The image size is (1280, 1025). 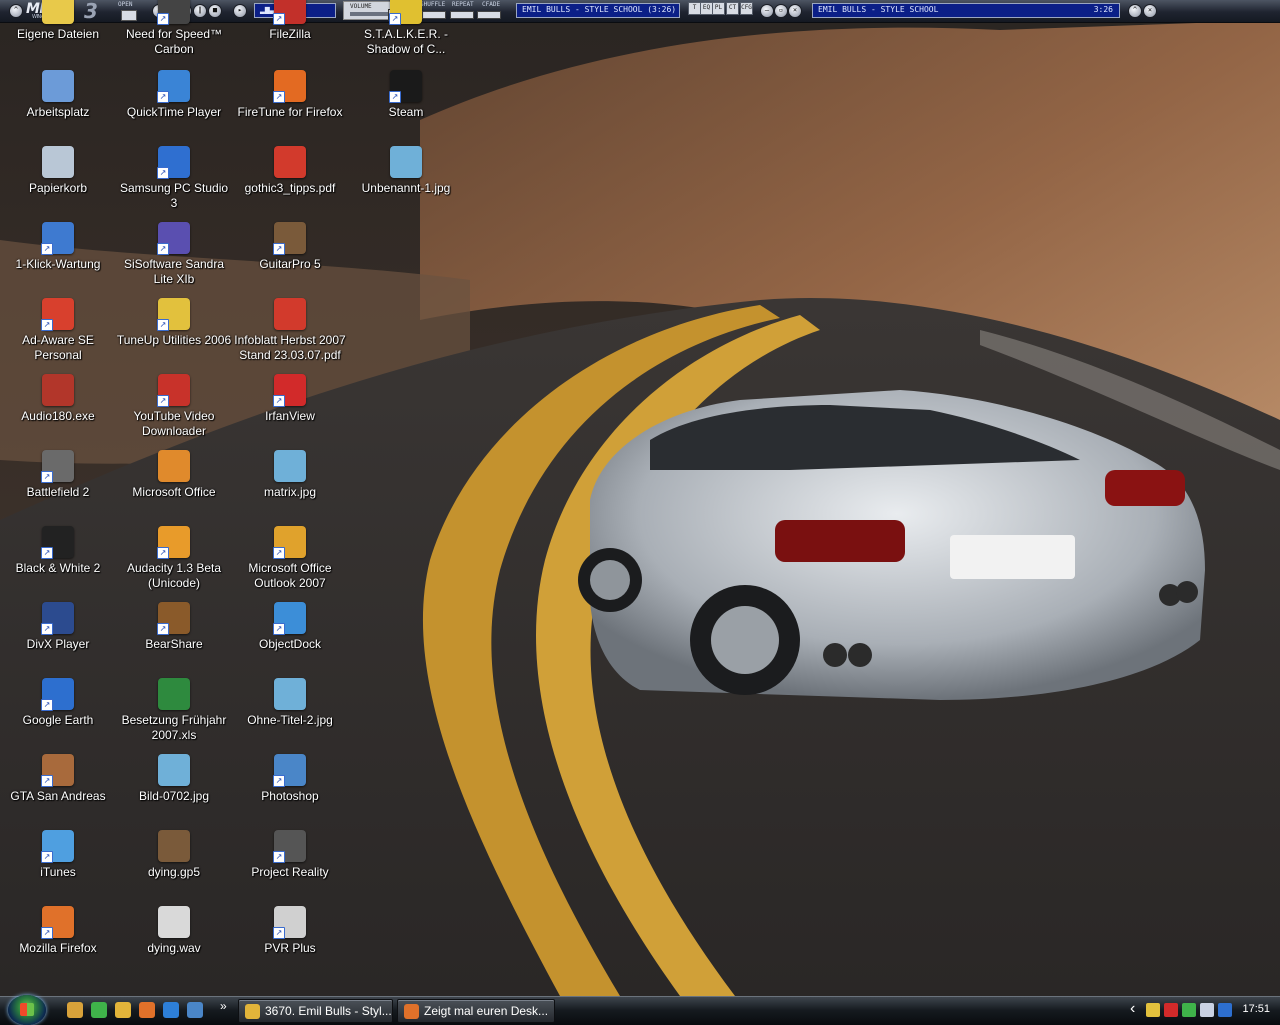 What do you see at coordinates (123, 1010) in the screenshot?
I see `winamp-icon` at bounding box center [123, 1010].